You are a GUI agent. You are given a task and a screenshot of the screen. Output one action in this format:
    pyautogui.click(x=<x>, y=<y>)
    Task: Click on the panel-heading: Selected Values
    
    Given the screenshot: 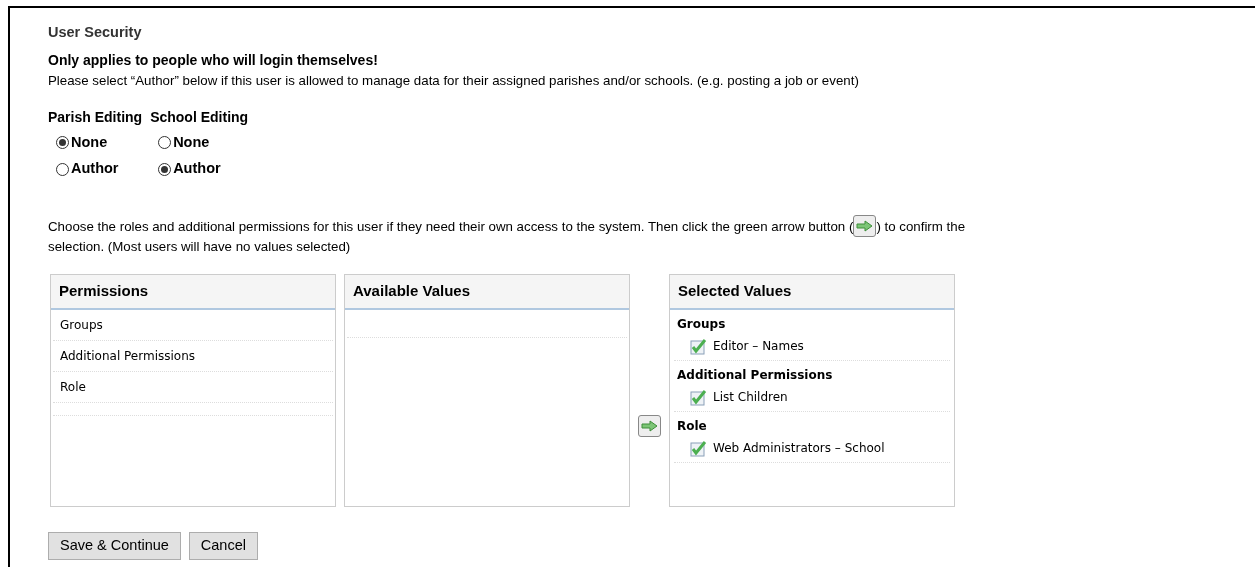 What is the action you would take?
    pyautogui.click(x=812, y=292)
    